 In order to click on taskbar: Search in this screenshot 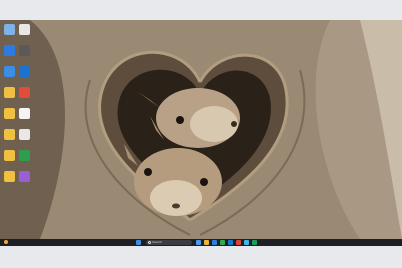, I will do `click(201, 242)`.